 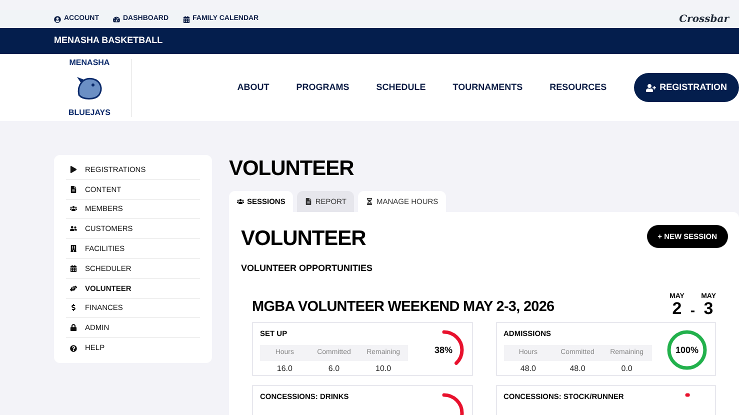 What do you see at coordinates (383, 369) in the screenshot?
I see `table-cell-text: 10.0` at bounding box center [383, 369].